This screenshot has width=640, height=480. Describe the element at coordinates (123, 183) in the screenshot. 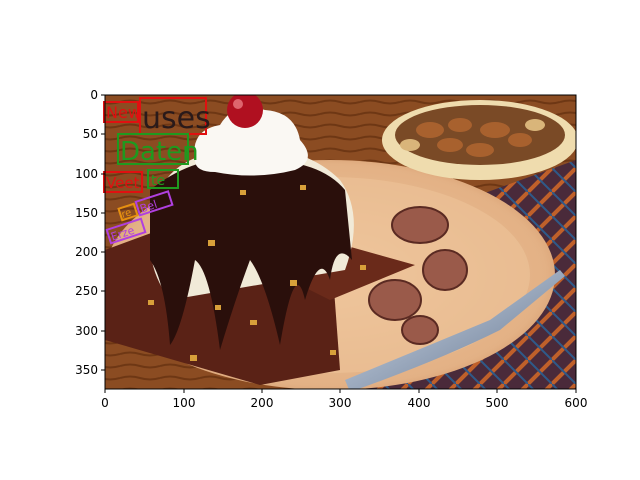

I see `ocr-word: Veet` at that location.